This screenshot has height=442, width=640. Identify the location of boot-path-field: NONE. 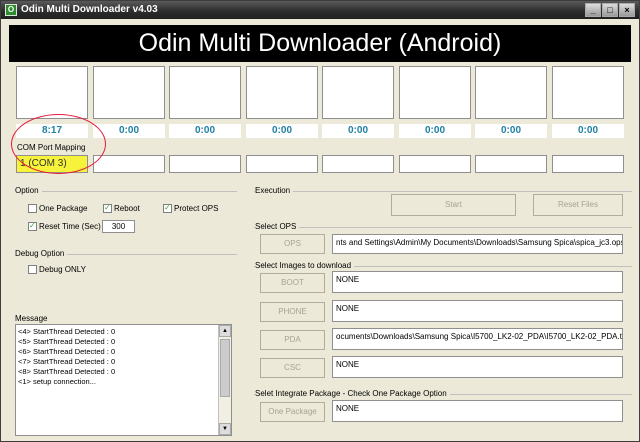
(477, 282).